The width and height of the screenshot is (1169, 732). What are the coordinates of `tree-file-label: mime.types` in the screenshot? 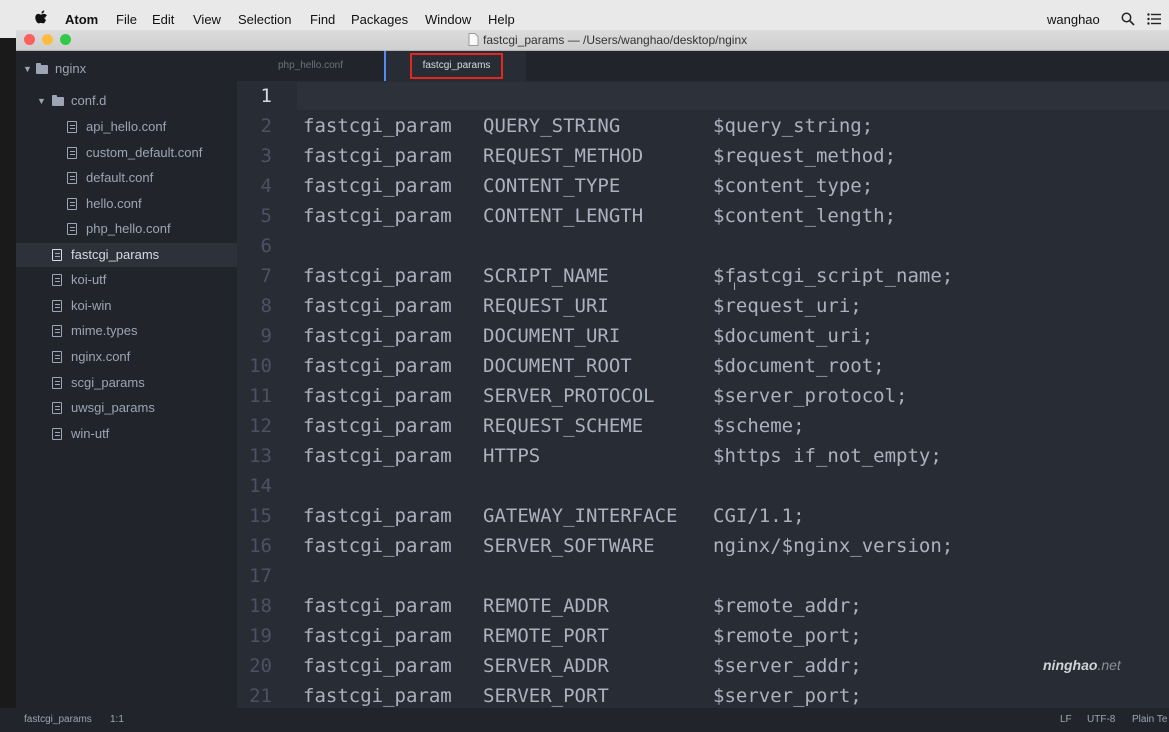 It's located at (104, 330).